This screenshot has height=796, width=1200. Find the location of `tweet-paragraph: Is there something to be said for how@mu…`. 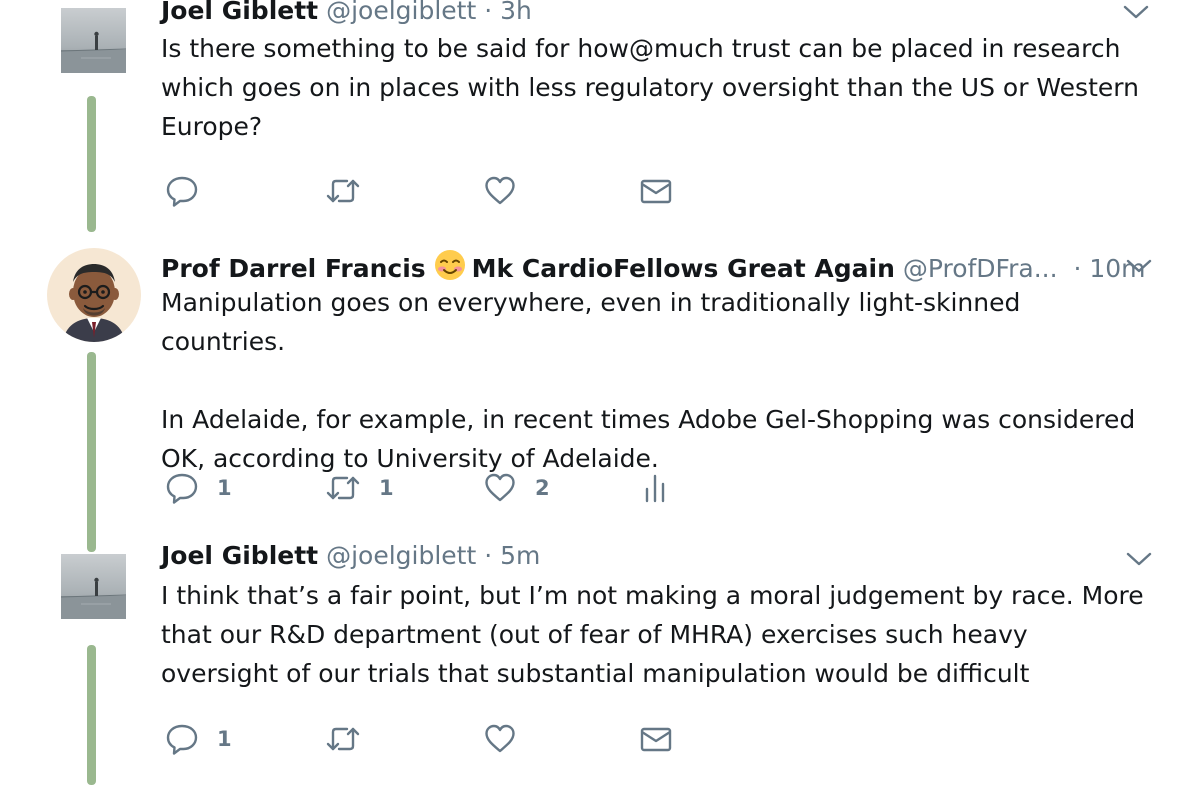

tweet-paragraph: Is there something to be said for how@mu… is located at coordinates (650, 87).